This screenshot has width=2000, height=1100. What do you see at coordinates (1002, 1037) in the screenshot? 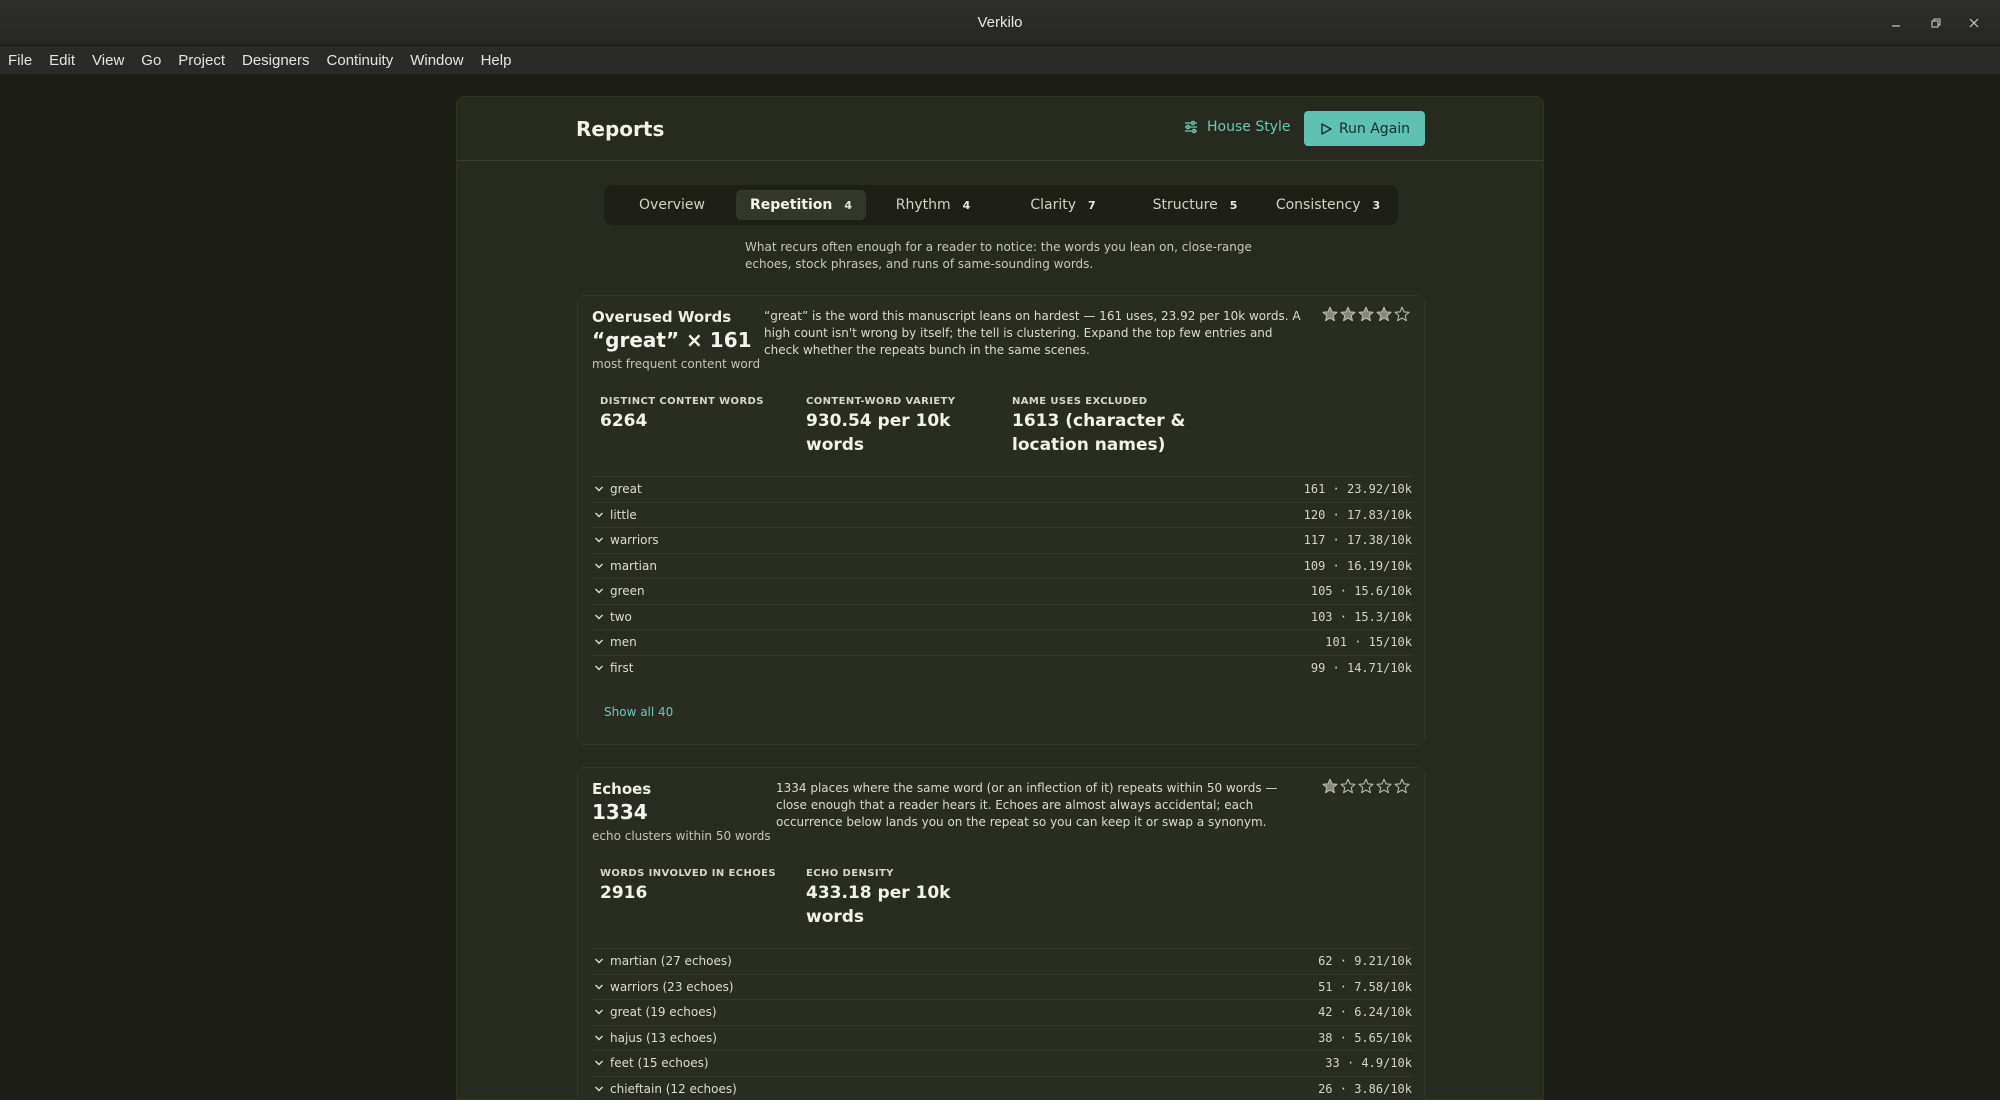
I see `list-item: hajus (13 echoes) 38 · 5.65/10k` at bounding box center [1002, 1037].